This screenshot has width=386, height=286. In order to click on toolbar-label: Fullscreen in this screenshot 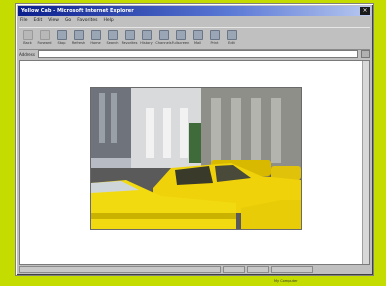, I will do `click(180, 43)`.